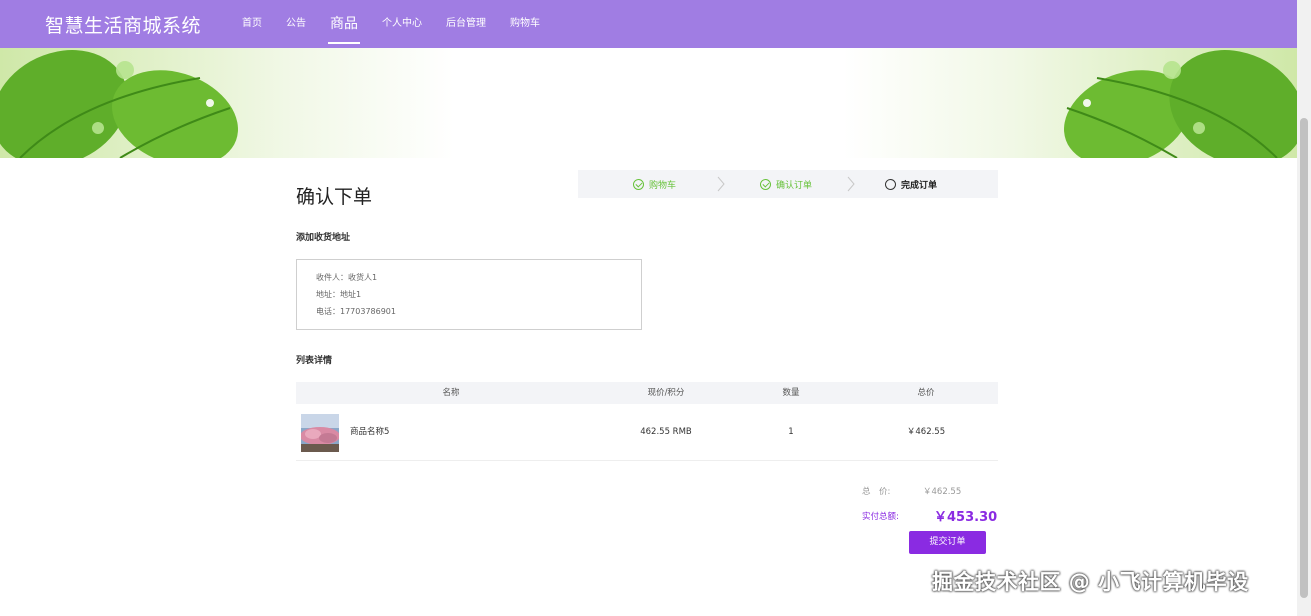 The width and height of the screenshot is (1311, 616). I want to click on product-total: ￥462.55, so click(926, 432).